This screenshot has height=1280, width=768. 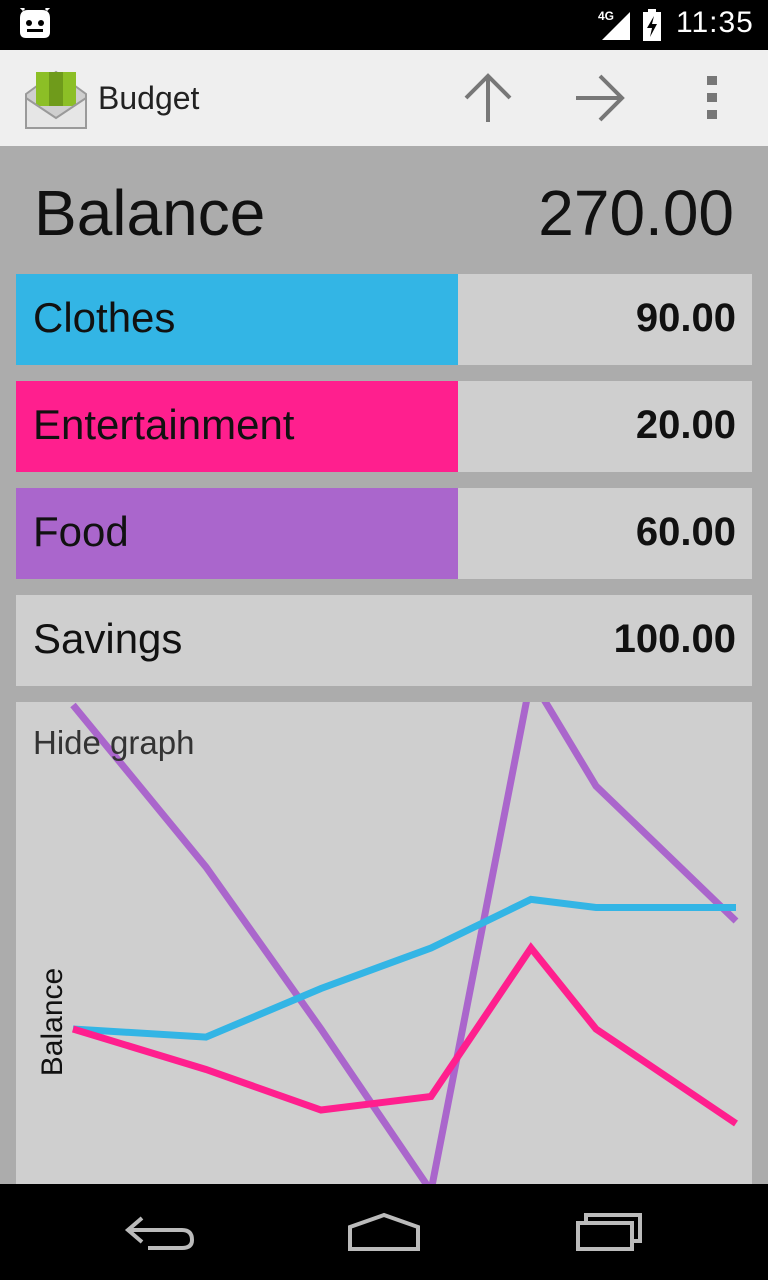 I want to click on category-amount: 100.00, so click(x=674, y=639).